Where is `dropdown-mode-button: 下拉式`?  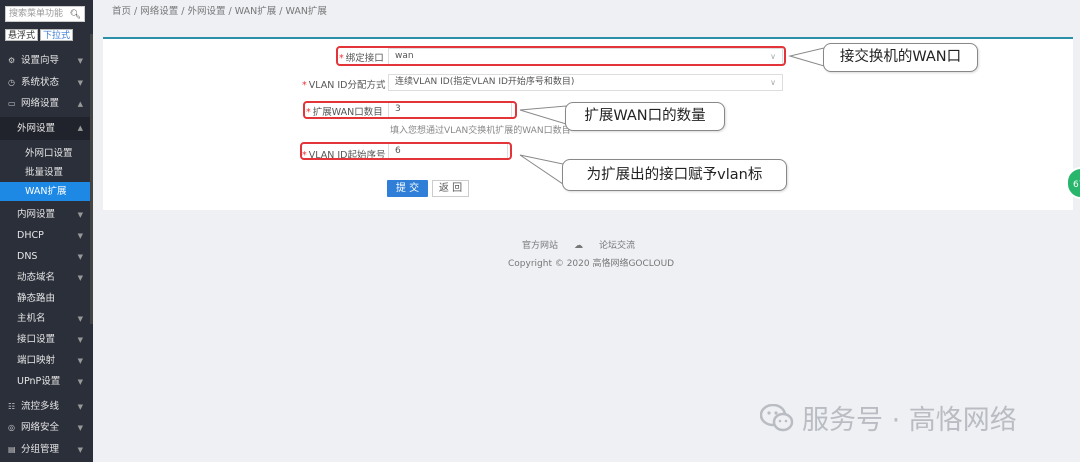
dropdown-mode-button: 下拉式 is located at coordinates (57, 35).